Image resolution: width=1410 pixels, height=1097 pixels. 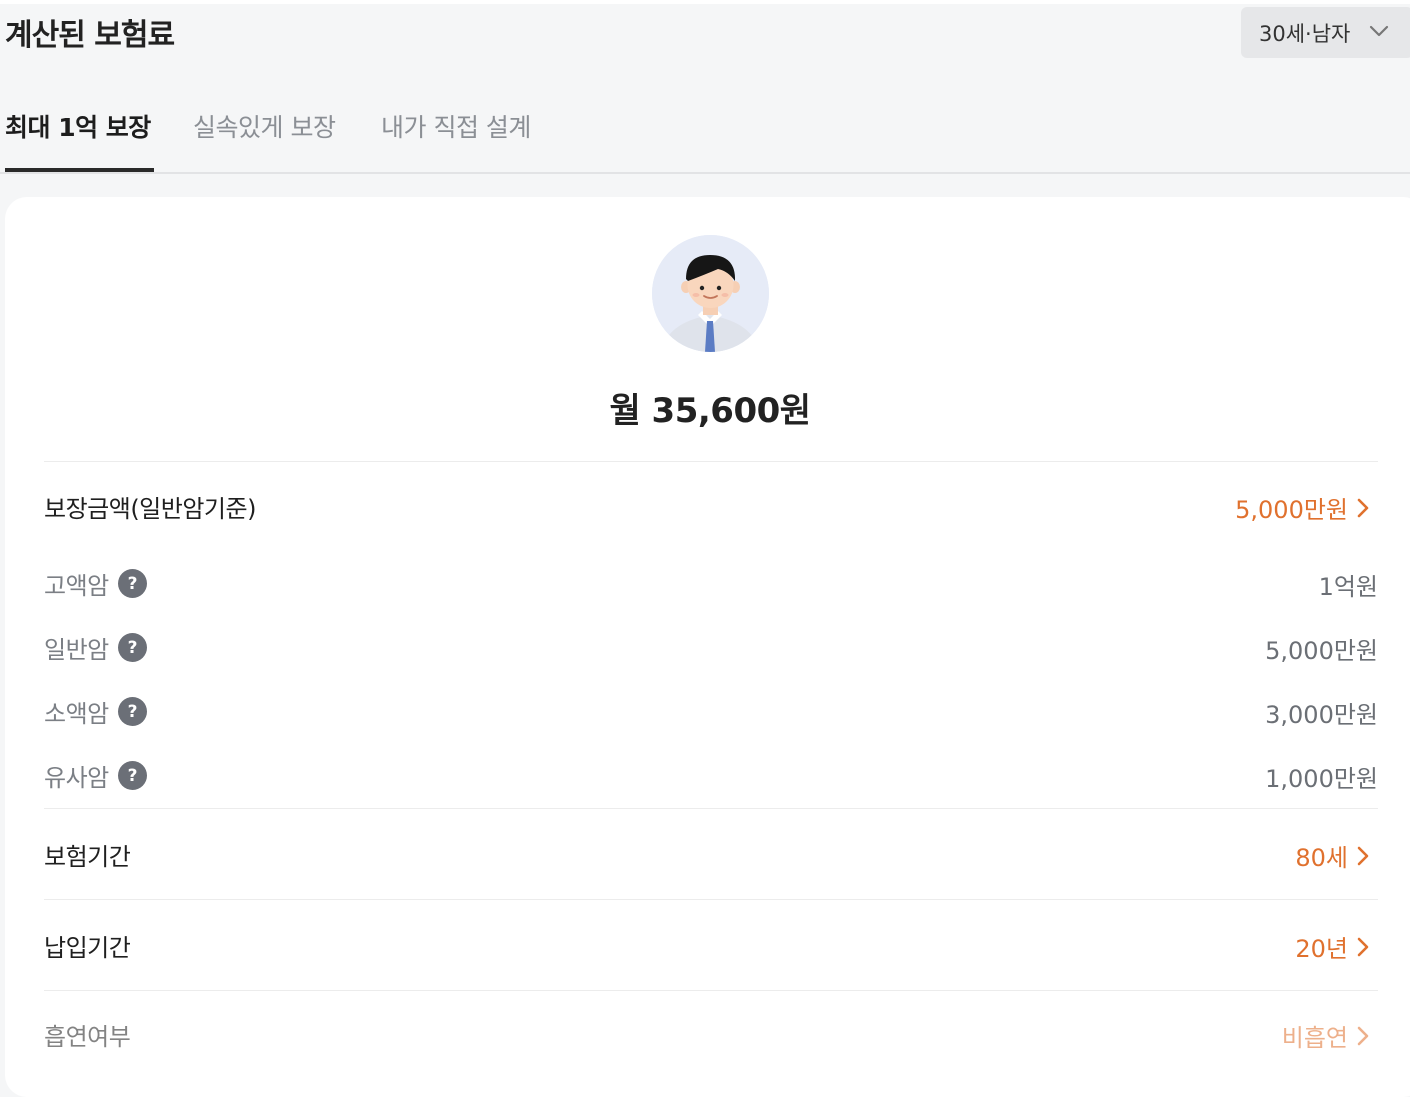 What do you see at coordinates (1314, 1038) in the screenshot?
I see `smoking-status-value: 비흡연` at bounding box center [1314, 1038].